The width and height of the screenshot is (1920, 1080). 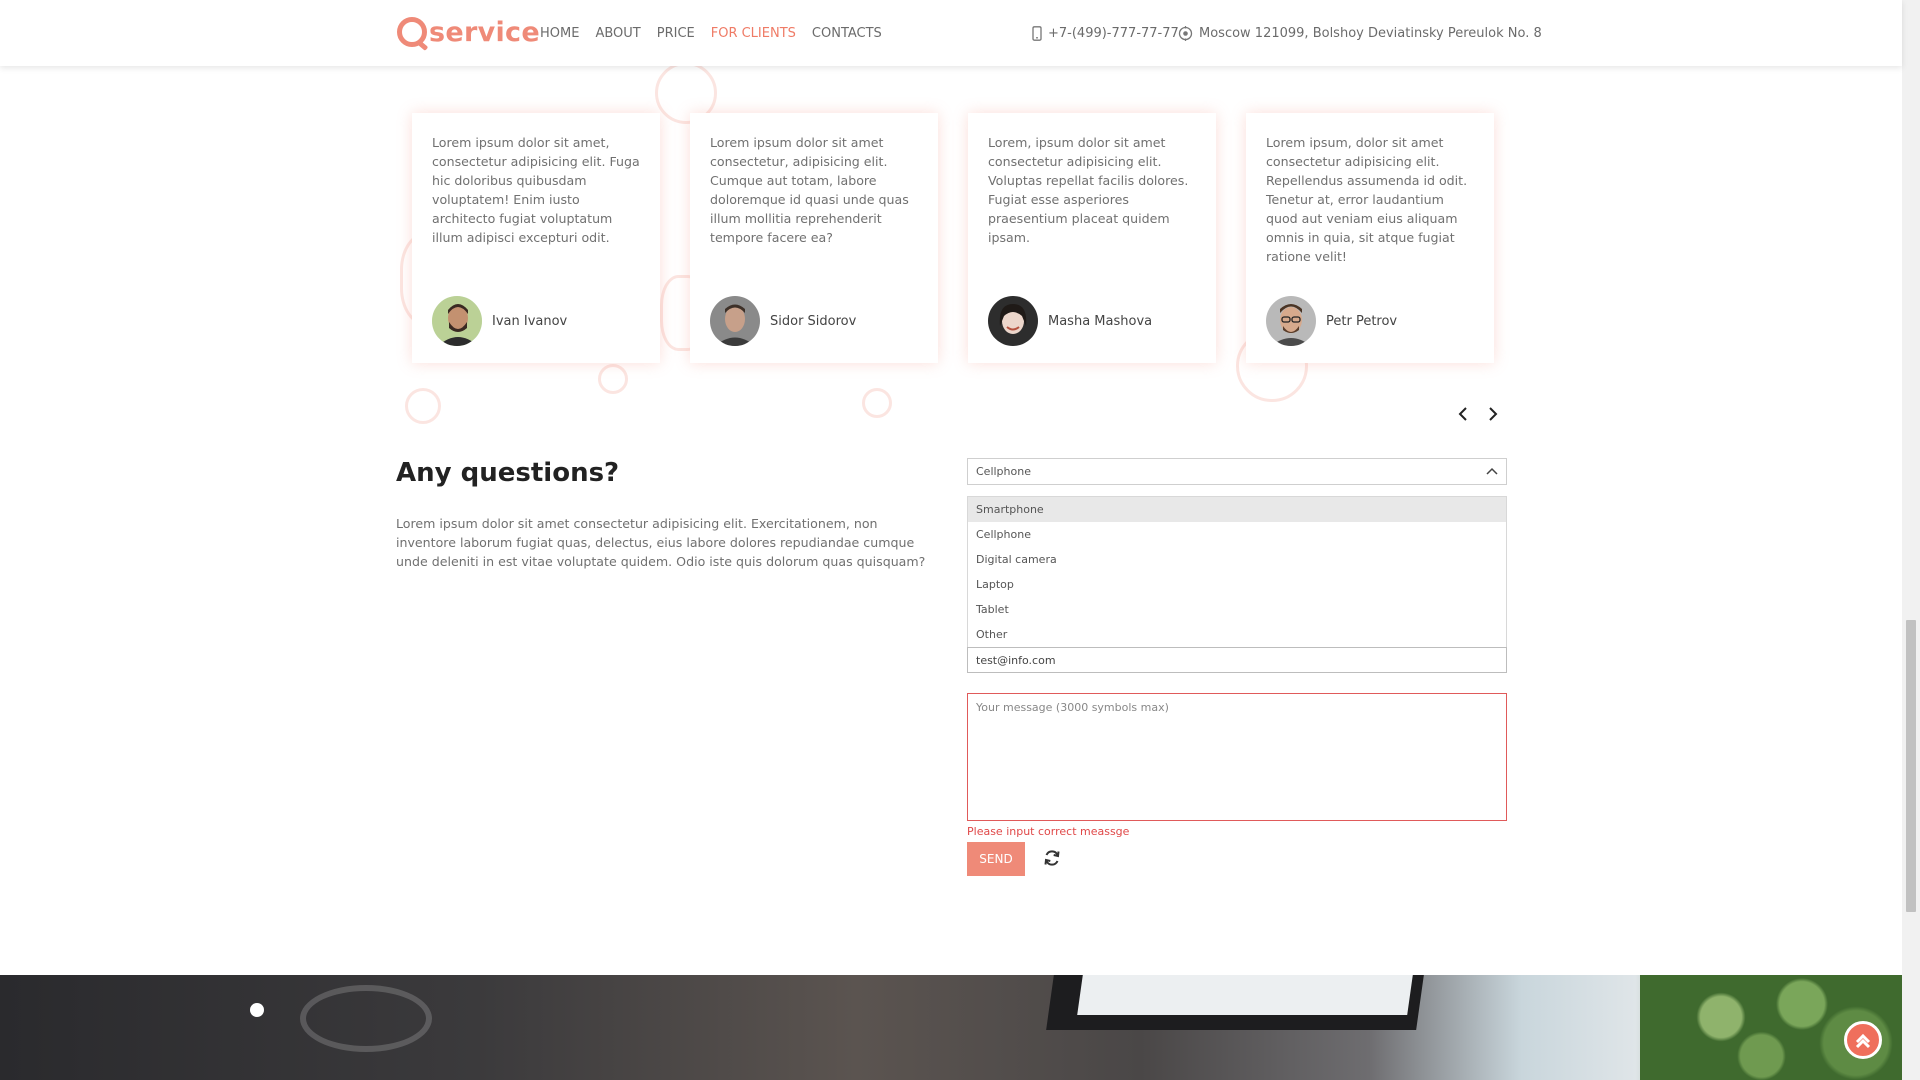 What do you see at coordinates (617, 33) in the screenshot?
I see `nav-about: ABOUT` at bounding box center [617, 33].